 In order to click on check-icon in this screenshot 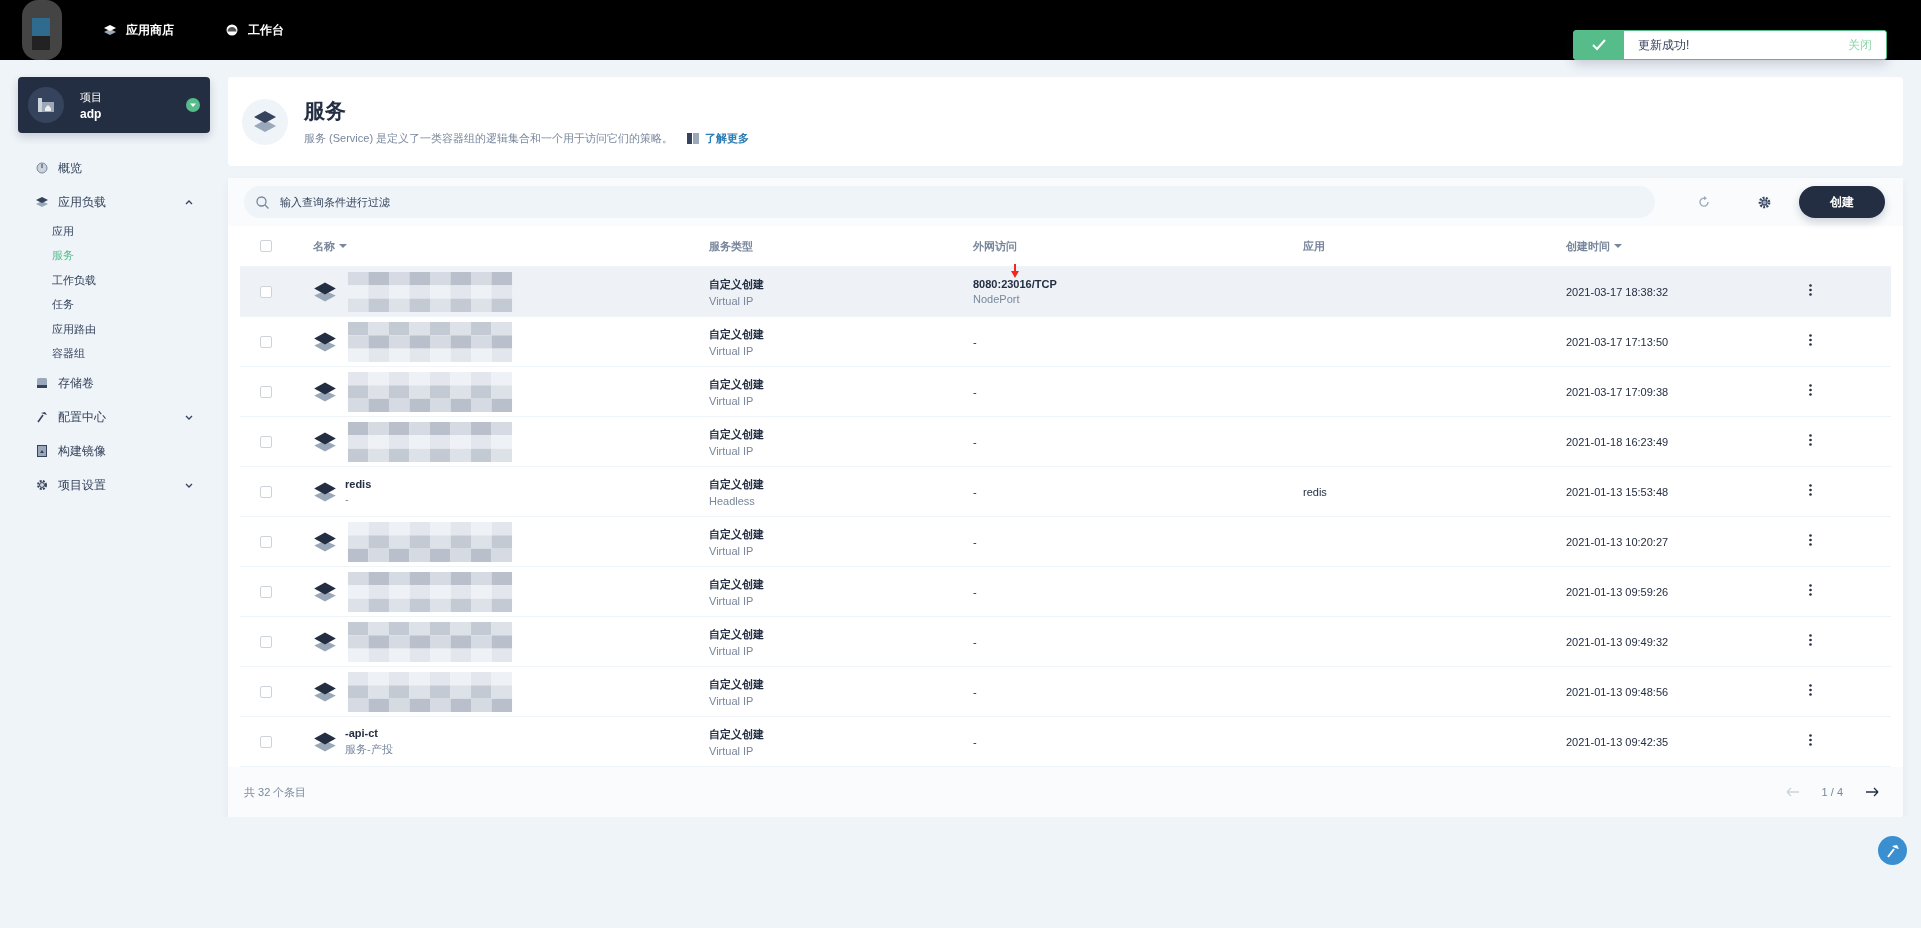, I will do `click(1599, 45)`.